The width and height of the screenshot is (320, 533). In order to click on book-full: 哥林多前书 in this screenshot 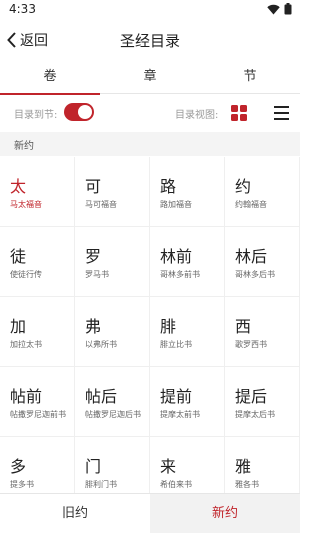, I will do `click(180, 274)`.